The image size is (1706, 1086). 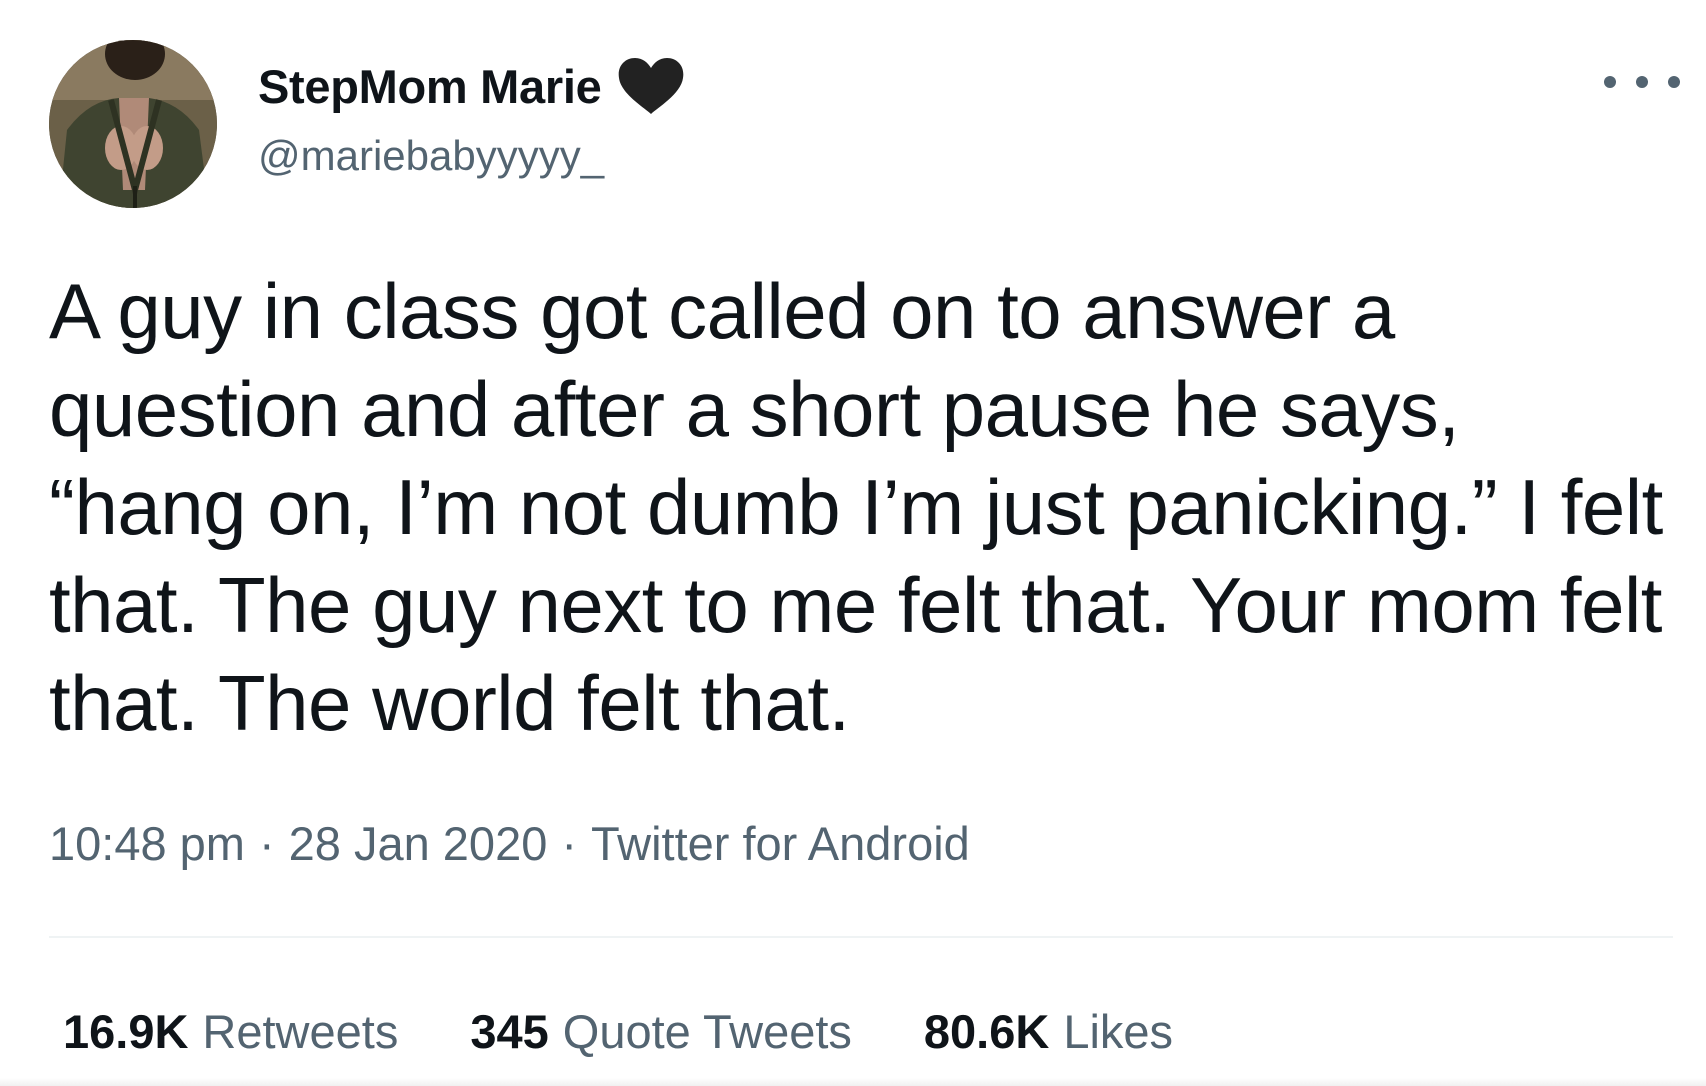 I want to click on avatar, so click(x=133, y=124).